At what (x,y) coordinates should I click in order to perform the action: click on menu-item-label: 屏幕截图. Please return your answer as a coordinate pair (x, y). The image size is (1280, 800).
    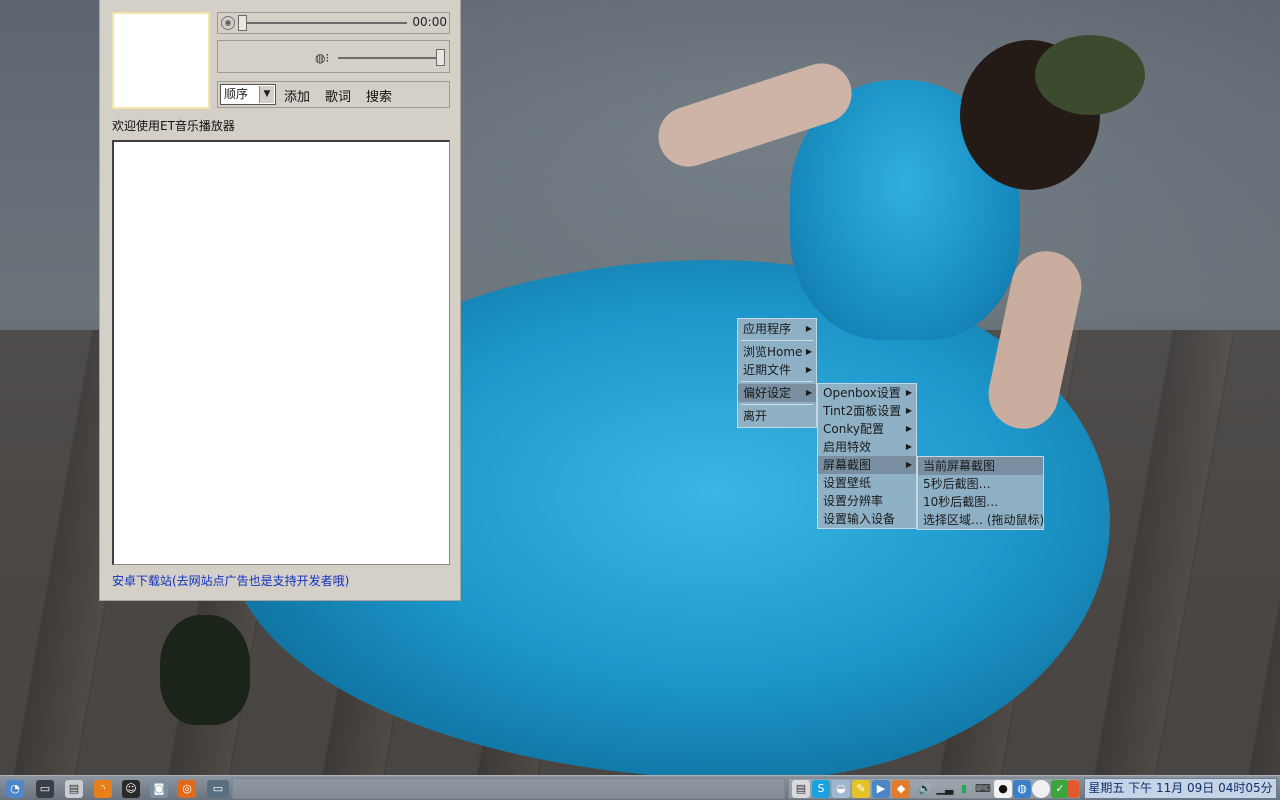
    Looking at the image, I should click on (847, 465).